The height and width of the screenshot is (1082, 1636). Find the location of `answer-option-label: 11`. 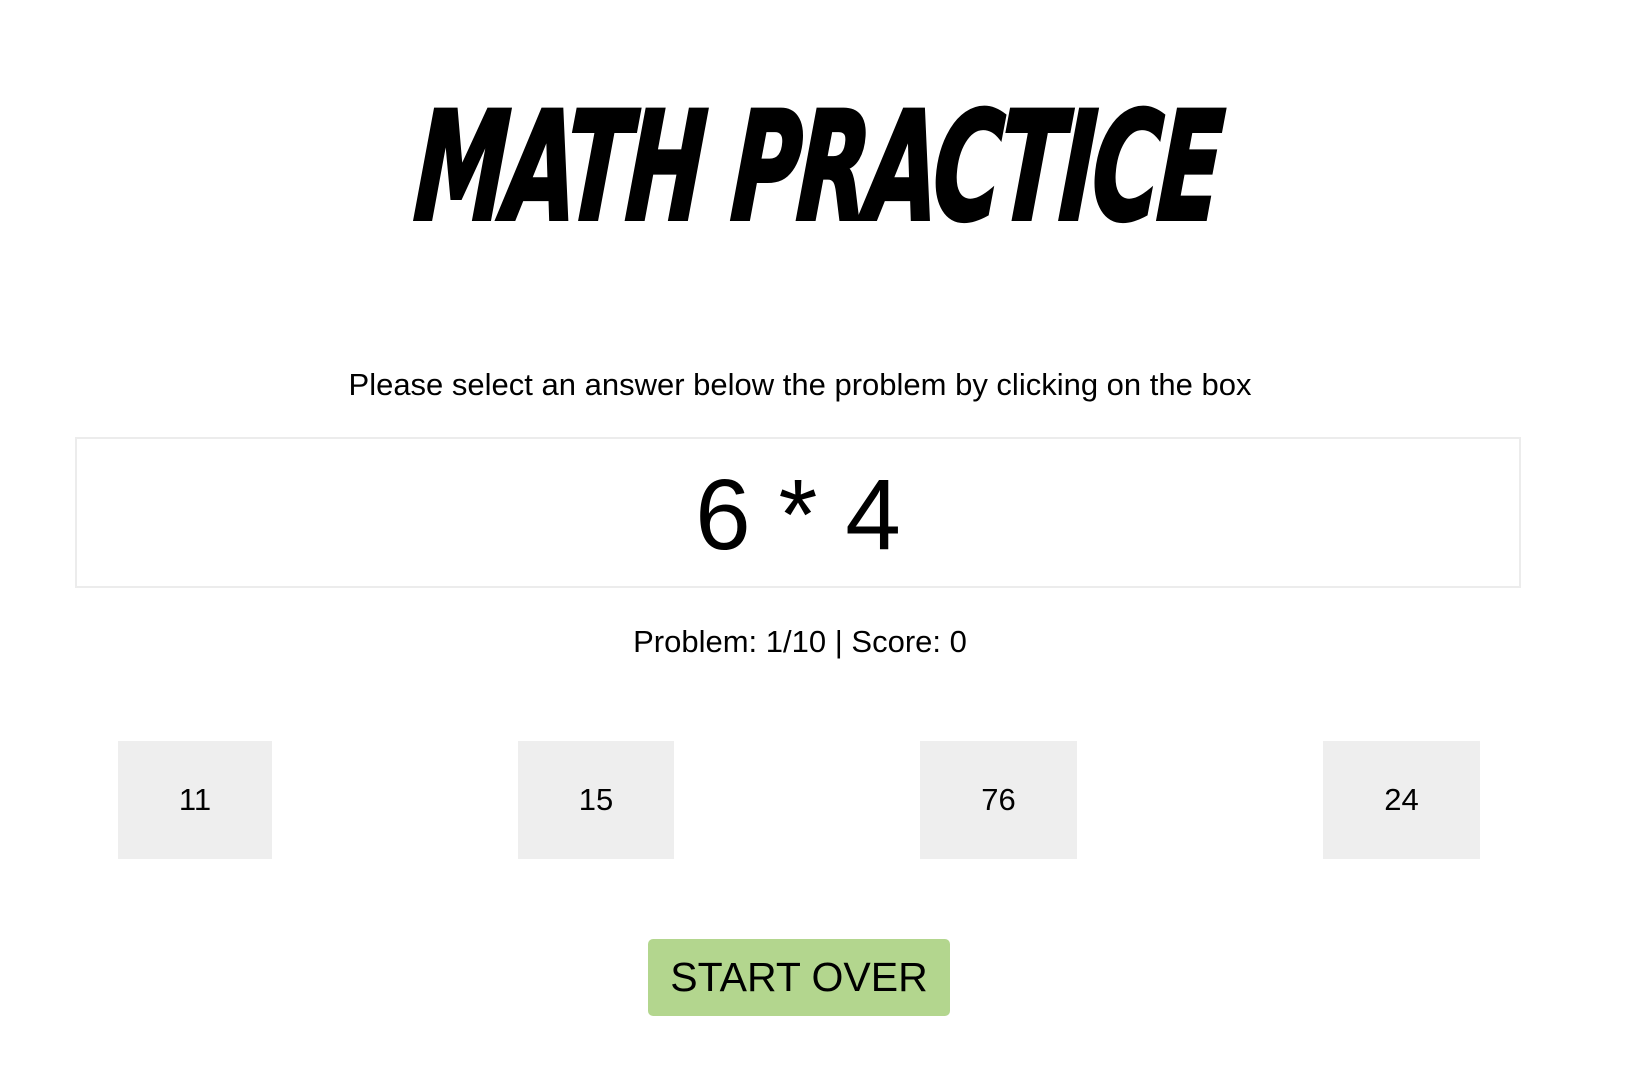

answer-option-label: 11 is located at coordinates (195, 799).